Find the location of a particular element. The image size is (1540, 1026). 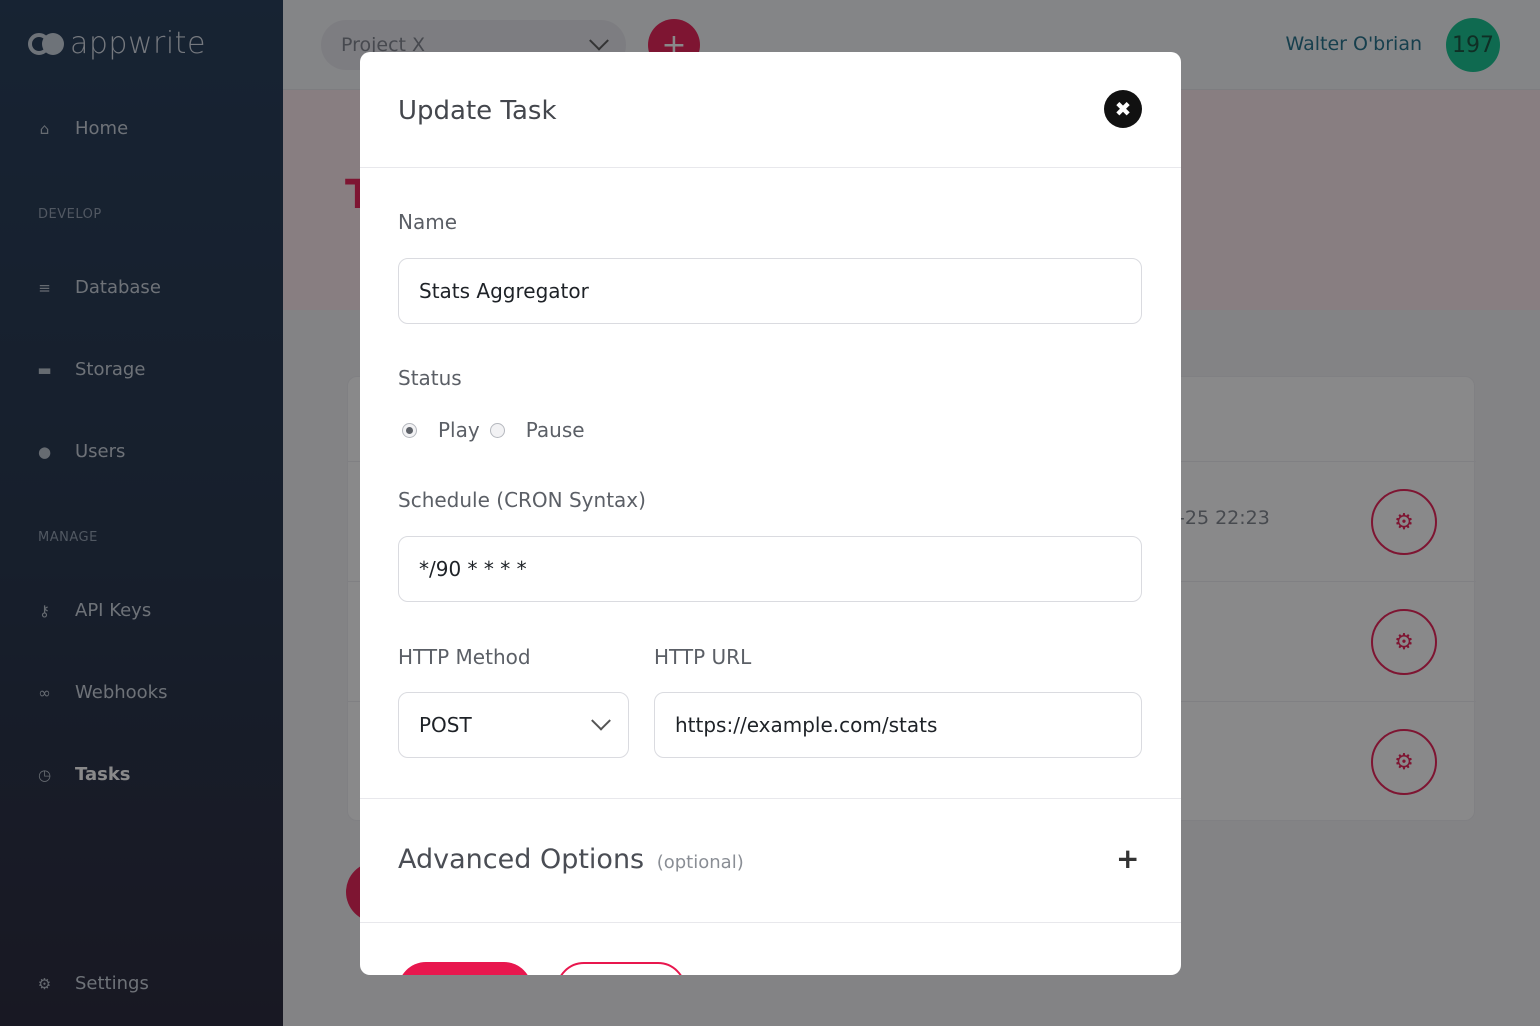

status-label: Status is located at coordinates (430, 378).